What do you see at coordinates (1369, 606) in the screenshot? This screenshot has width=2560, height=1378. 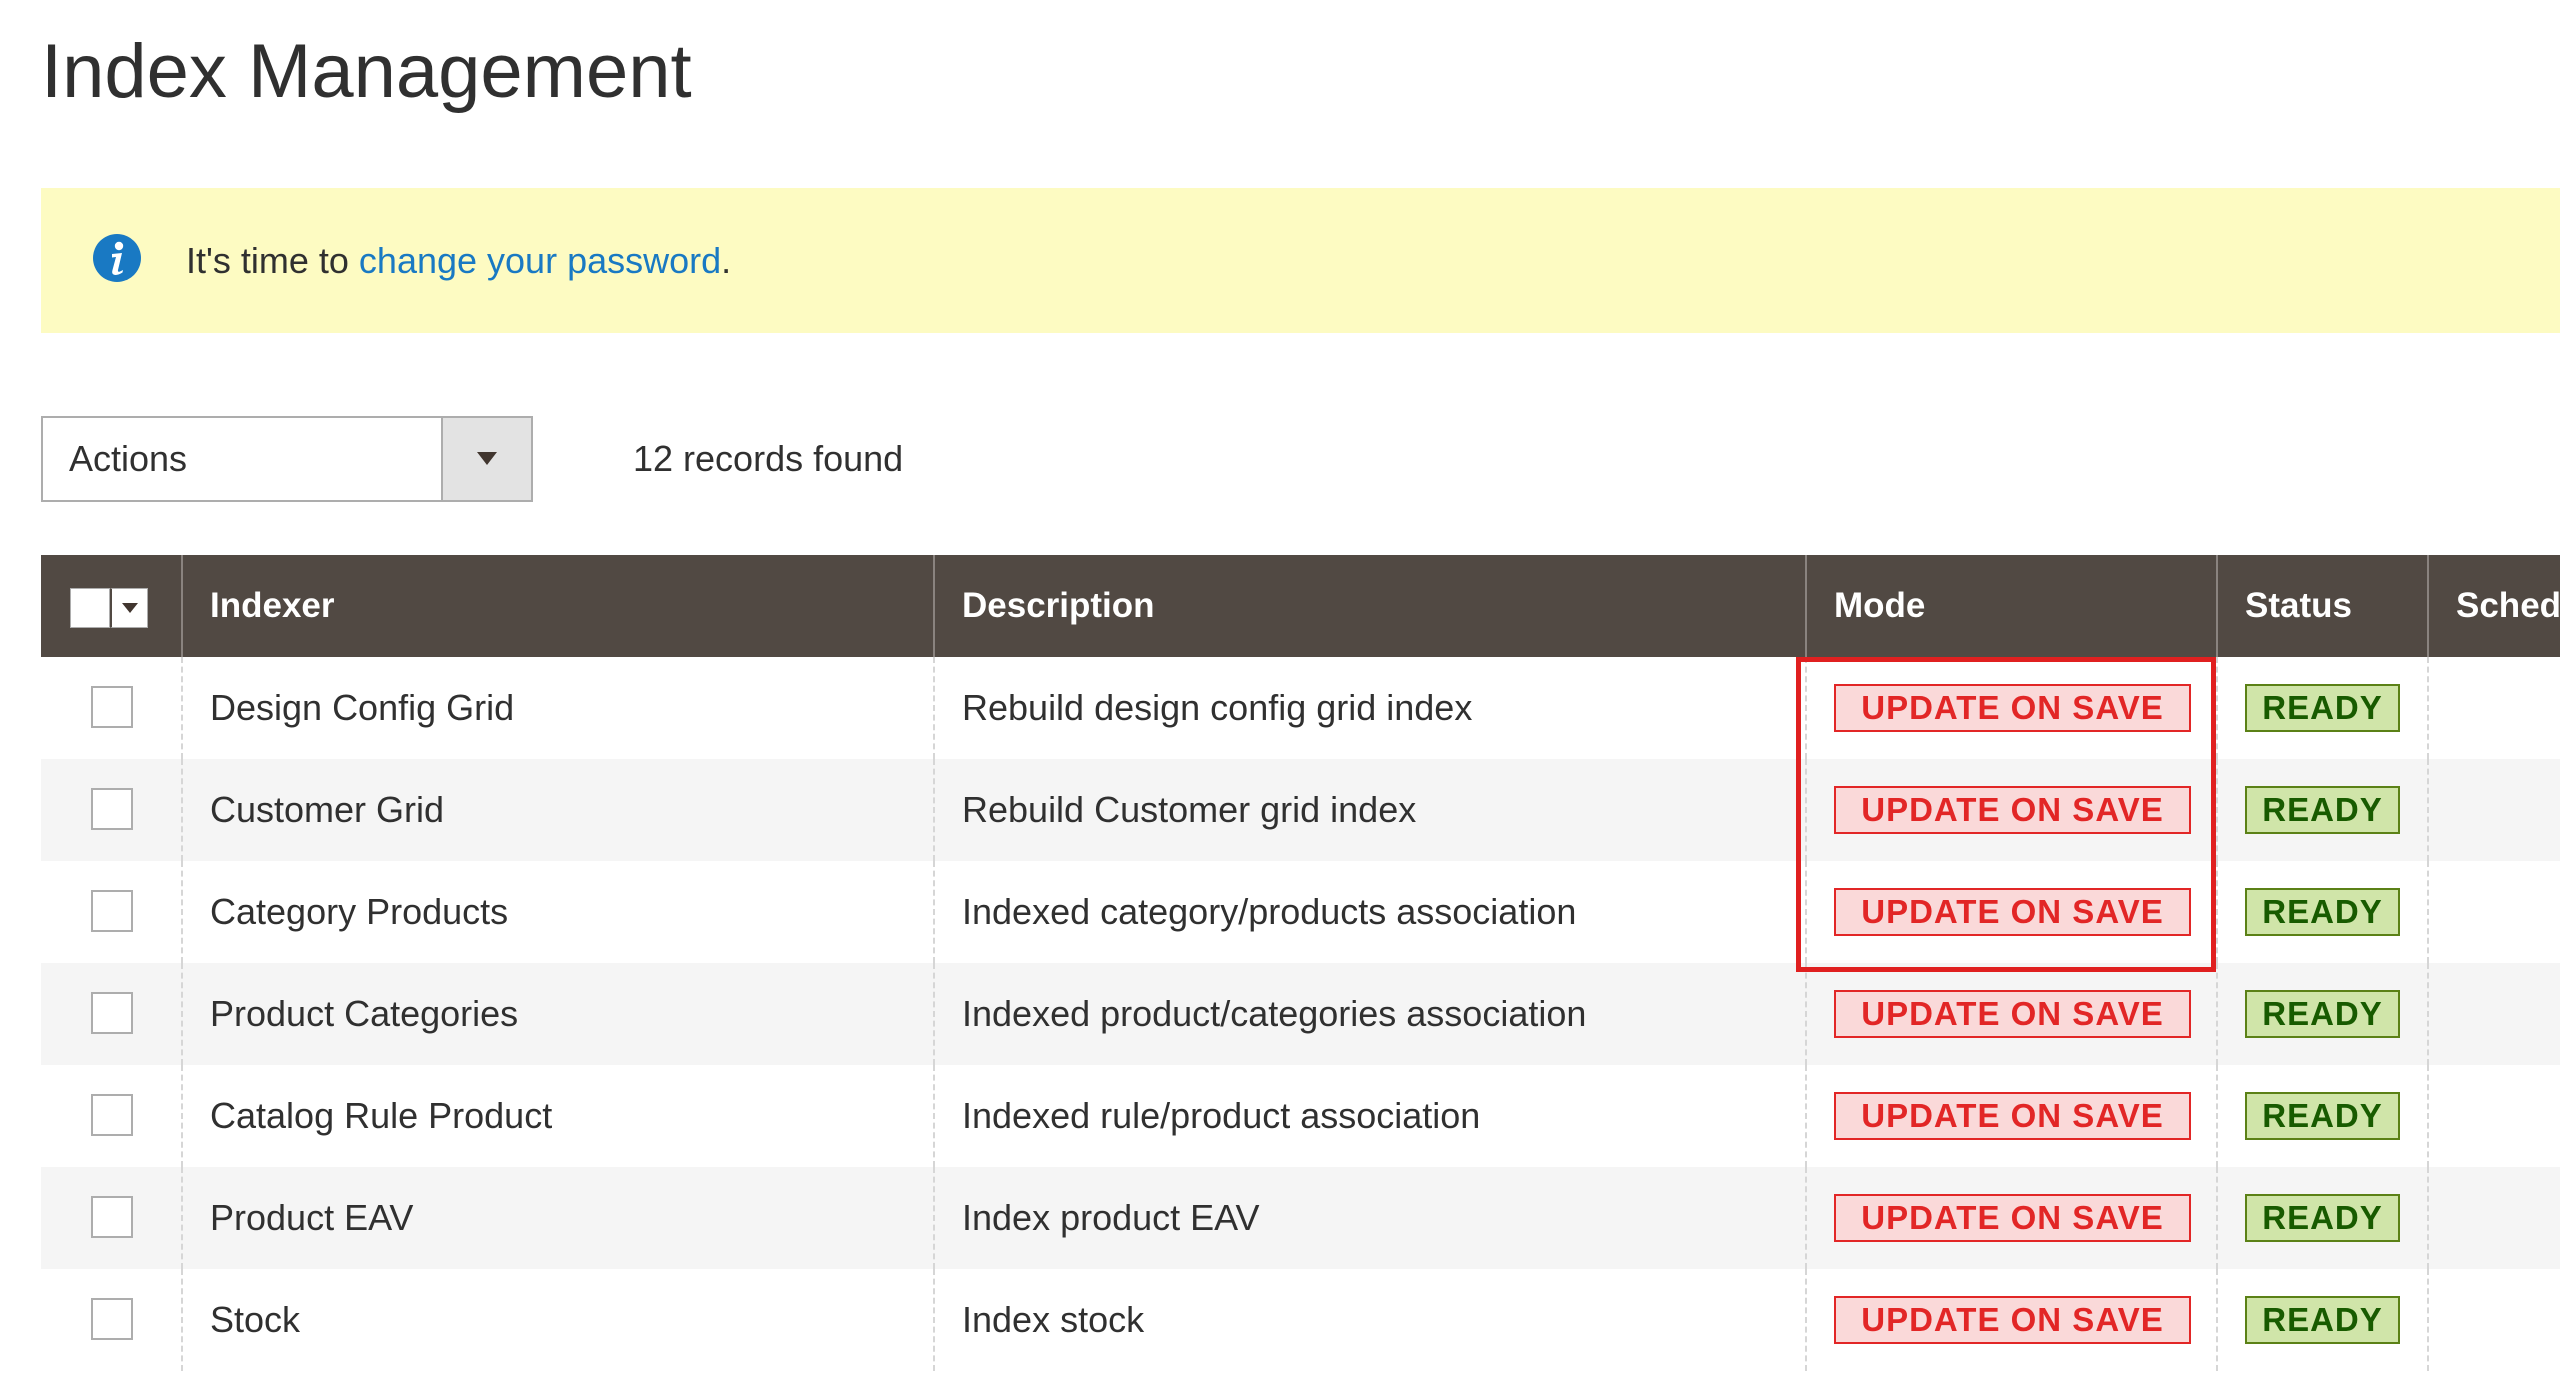 I see `column-header-description: Description` at bounding box center [1369, 606].